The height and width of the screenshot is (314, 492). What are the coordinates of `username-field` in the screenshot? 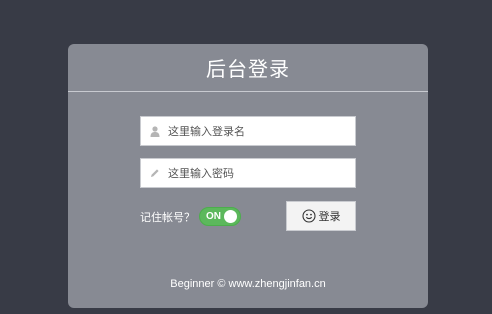 It's located at (248, 131).